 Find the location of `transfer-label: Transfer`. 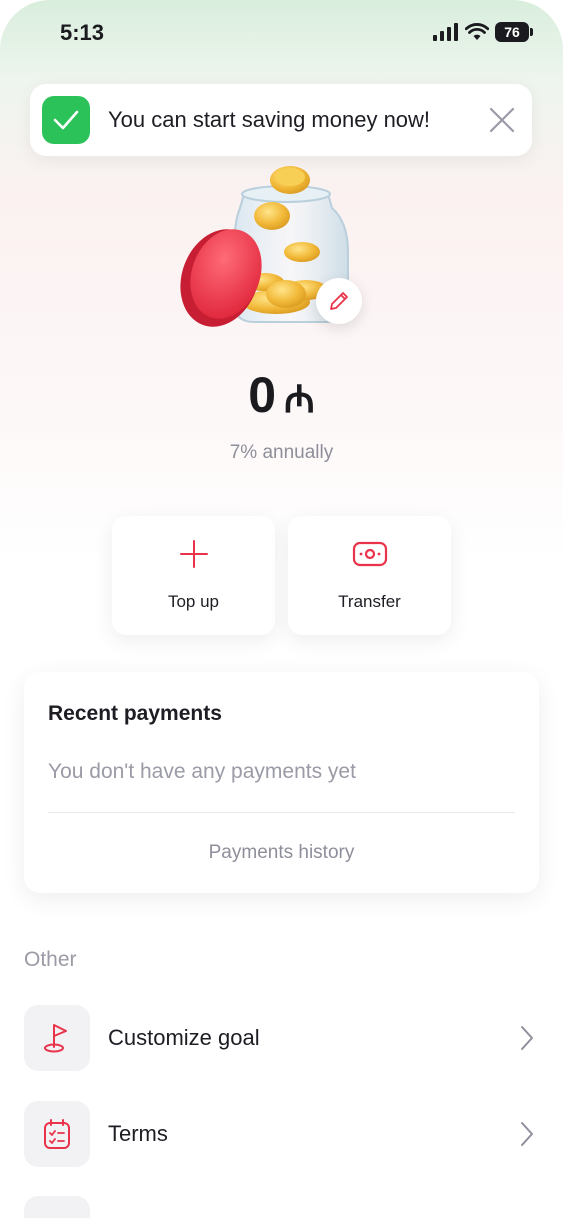

transfer-label: Transfer is located at coordinates (369, 601).